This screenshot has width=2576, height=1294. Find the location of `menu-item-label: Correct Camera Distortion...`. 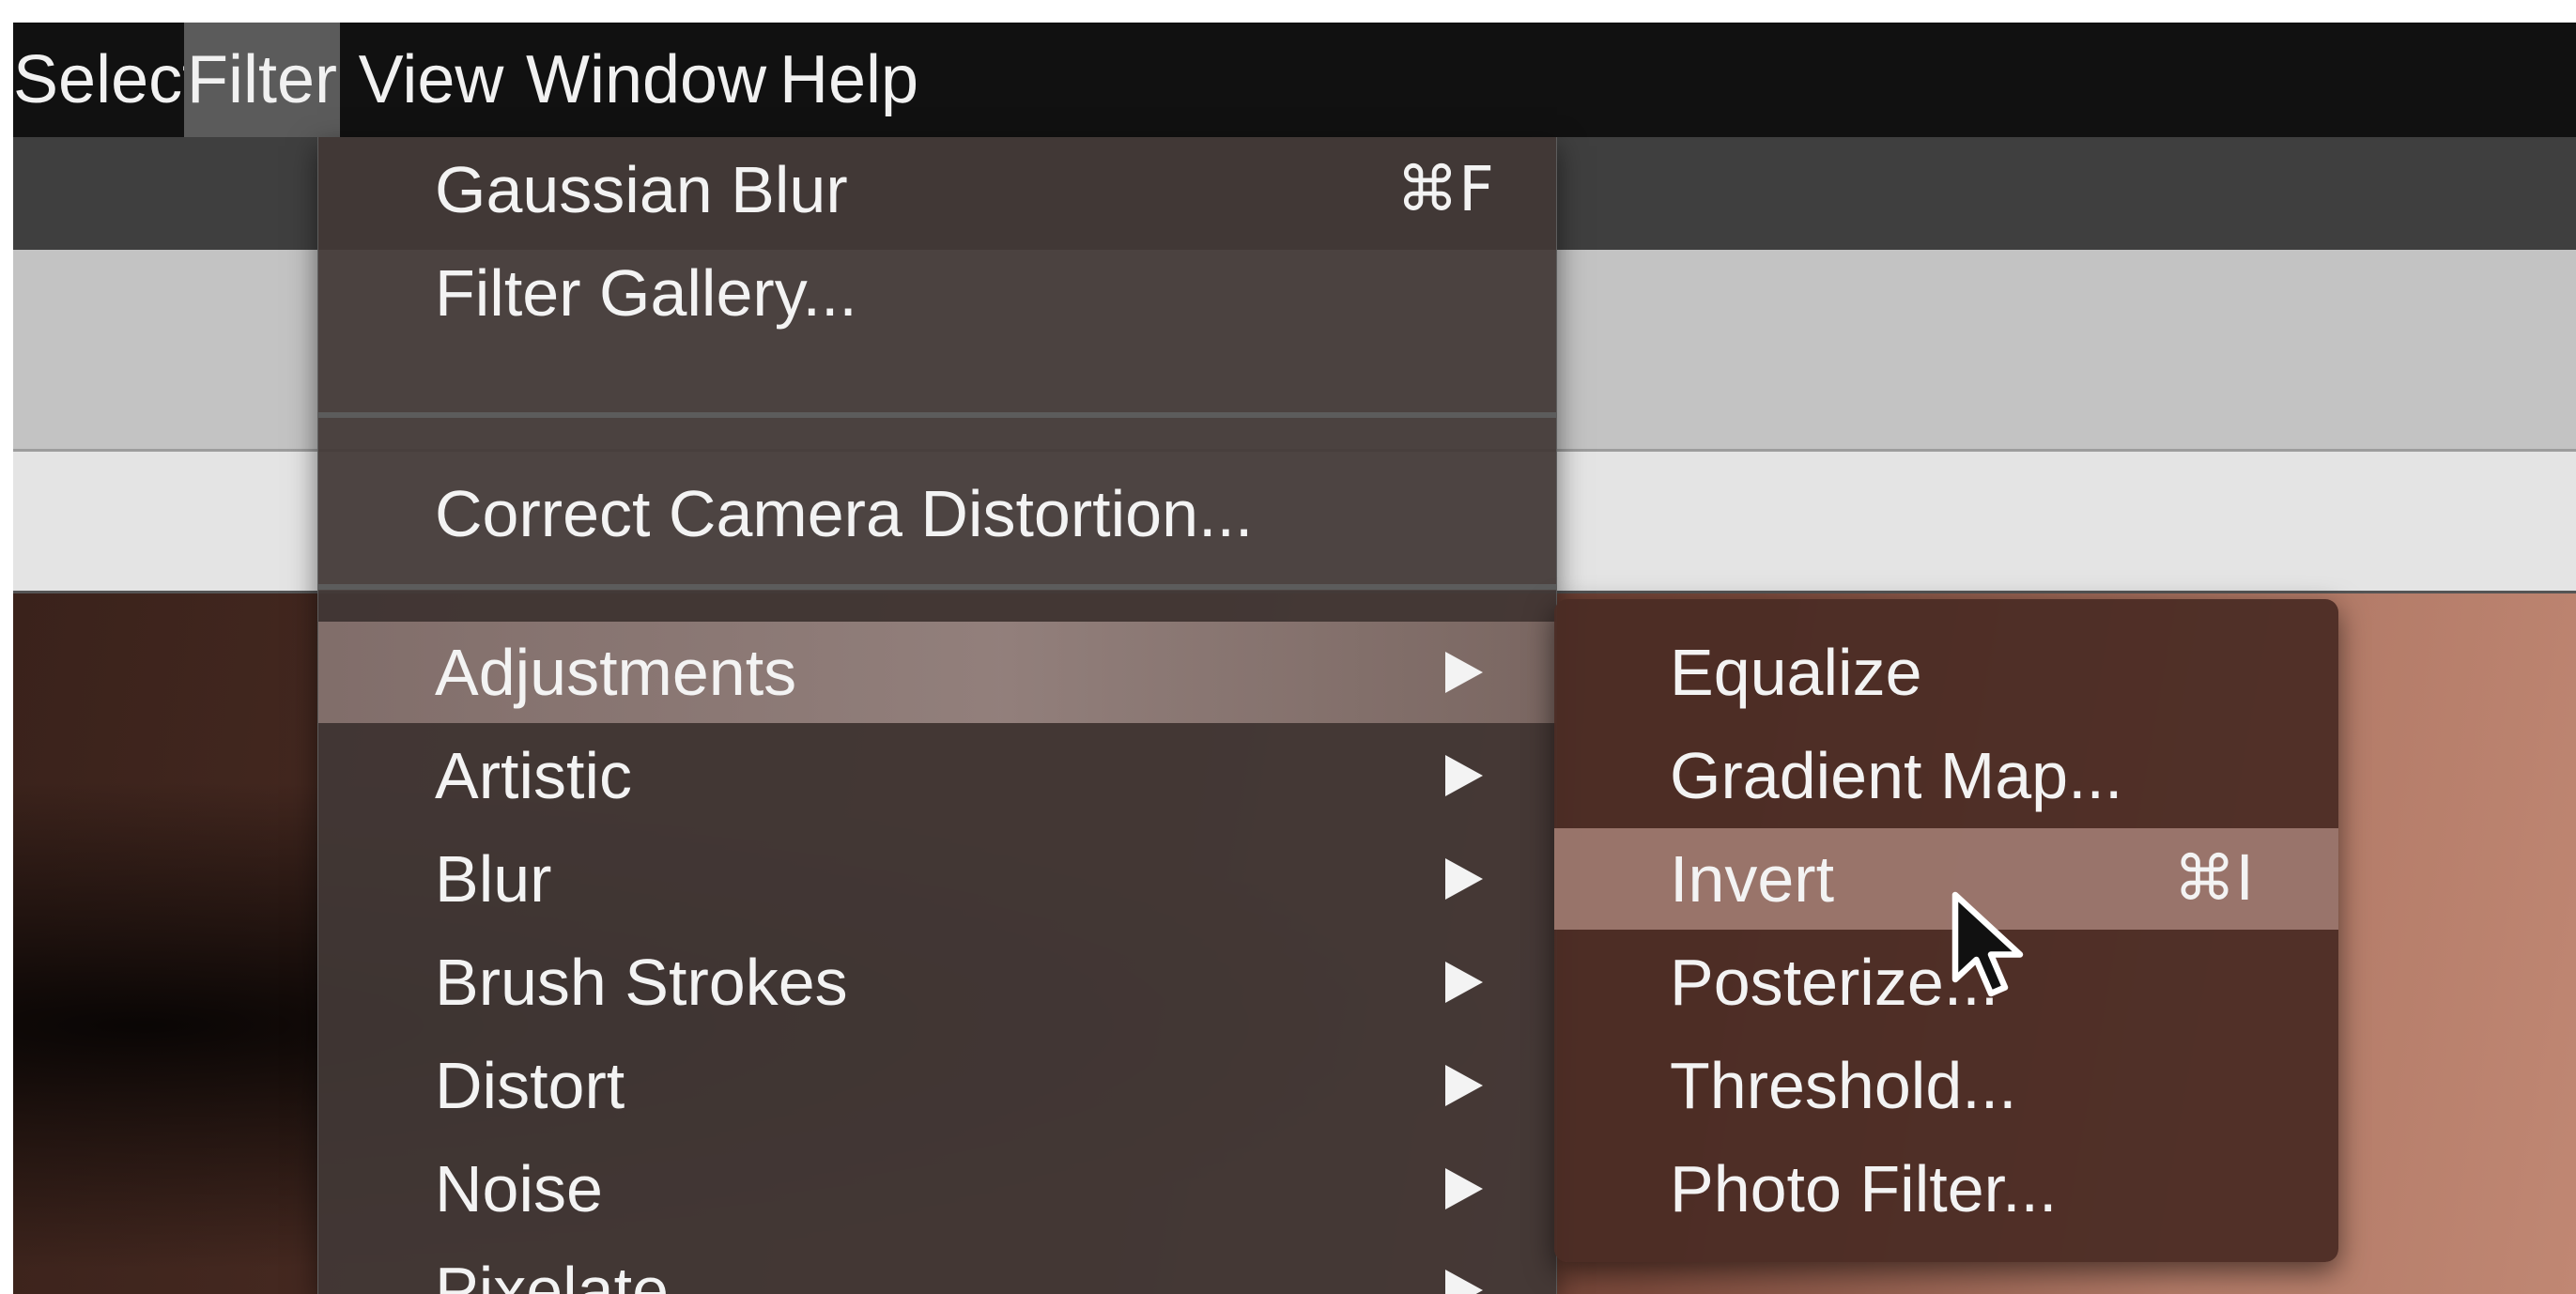

menu-item-label: Correct Camera Distortion... is located at coordinates (844, 513).